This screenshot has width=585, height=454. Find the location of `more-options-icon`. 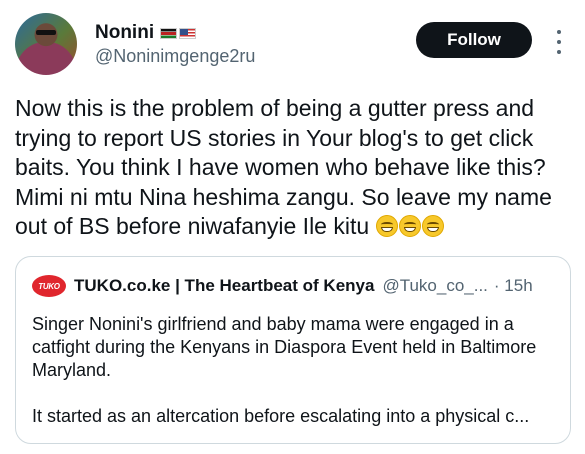

more-options-icon is located at coordinates (559, 42).